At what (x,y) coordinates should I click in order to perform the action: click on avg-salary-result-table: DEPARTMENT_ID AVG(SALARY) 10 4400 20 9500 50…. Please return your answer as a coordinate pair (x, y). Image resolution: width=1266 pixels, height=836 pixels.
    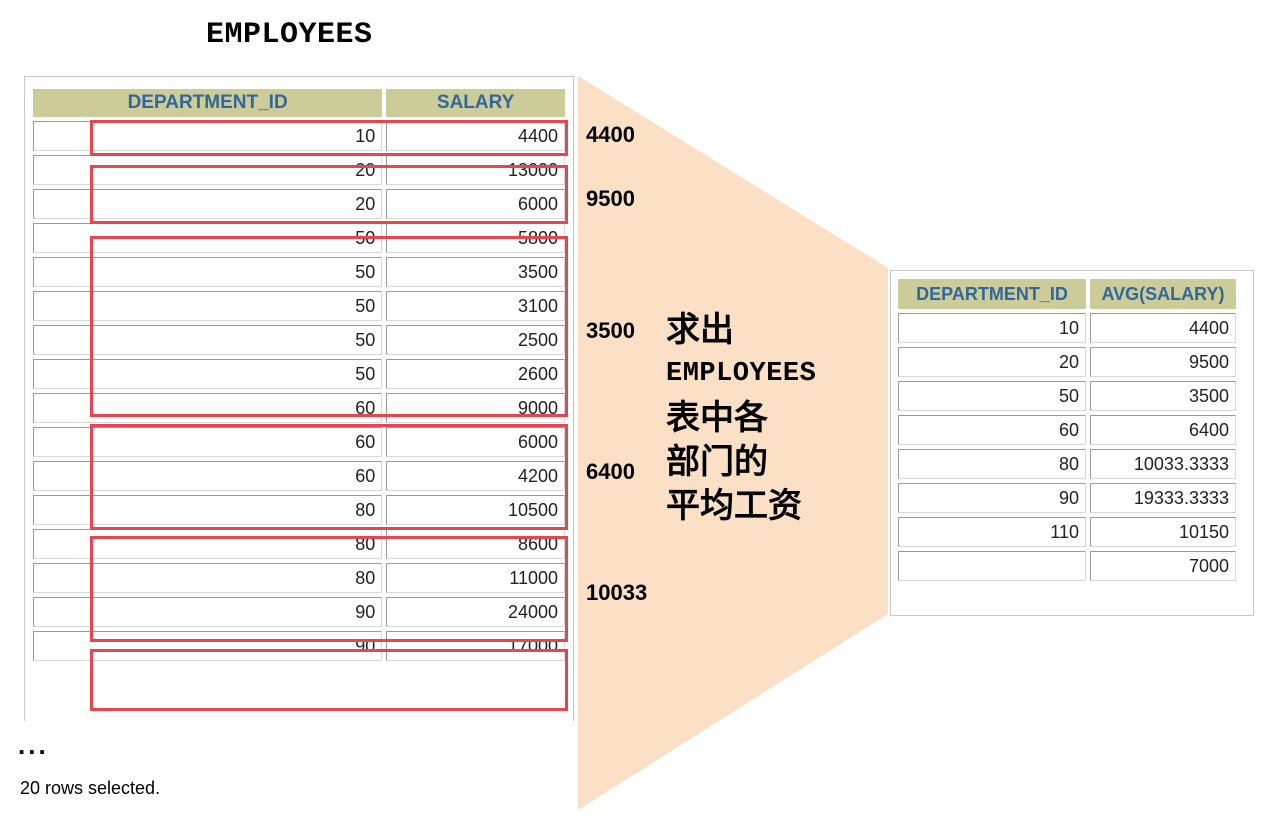
    Looking at the image, I should click on (1067, 430).